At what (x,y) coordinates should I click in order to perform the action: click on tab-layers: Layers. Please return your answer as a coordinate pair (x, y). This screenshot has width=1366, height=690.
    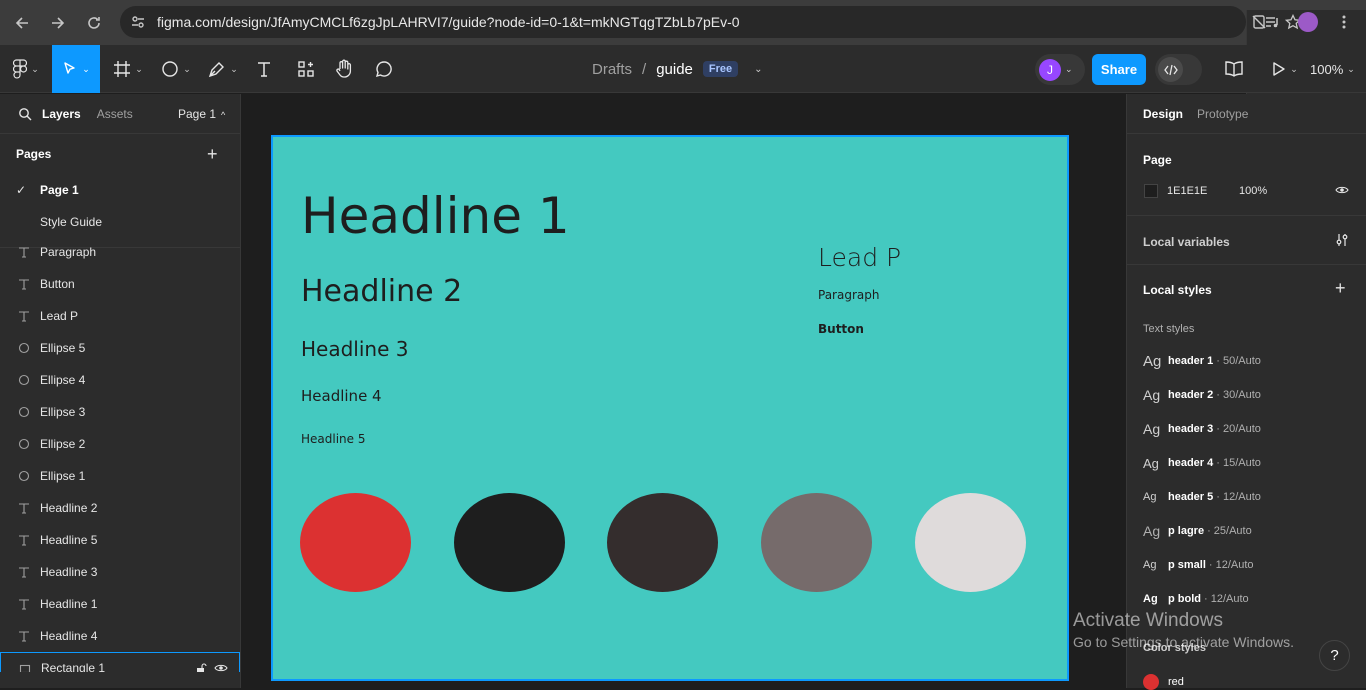
    Looking at the image, I should click on (61, 114).